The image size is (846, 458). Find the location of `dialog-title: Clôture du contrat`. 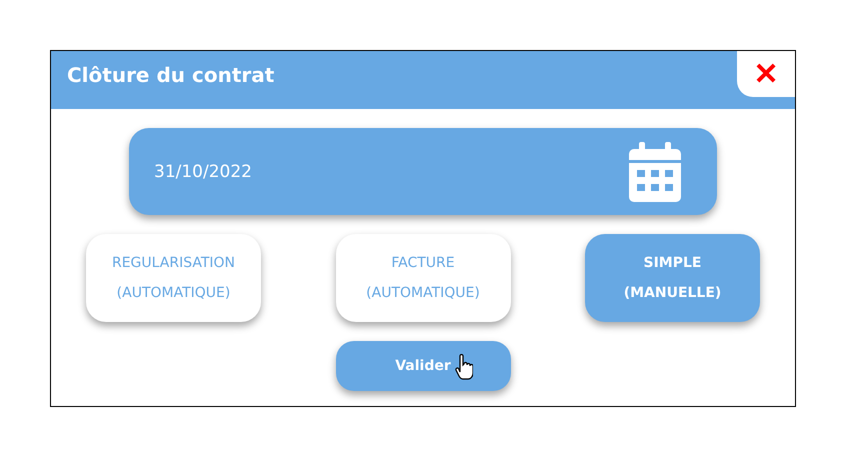

dialog-title: Clôture du contrat is located at coordinates (170, 75).